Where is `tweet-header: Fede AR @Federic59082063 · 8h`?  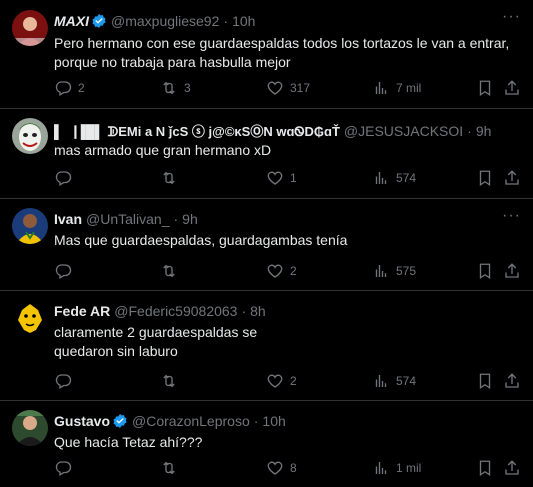
tweet-header: Fede AR @Federic59082063 · 8h is located at coordinates (160, 311).